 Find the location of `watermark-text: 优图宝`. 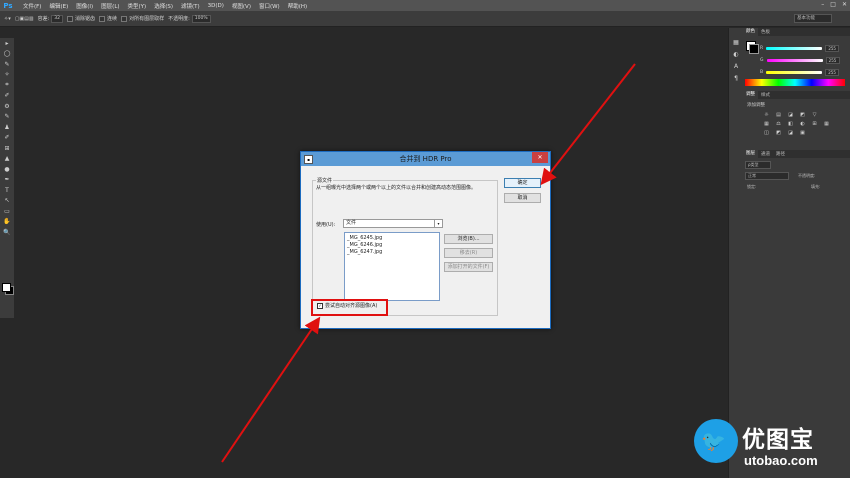

watermark-text: 优图宝 is located at coordinates (778, 440).